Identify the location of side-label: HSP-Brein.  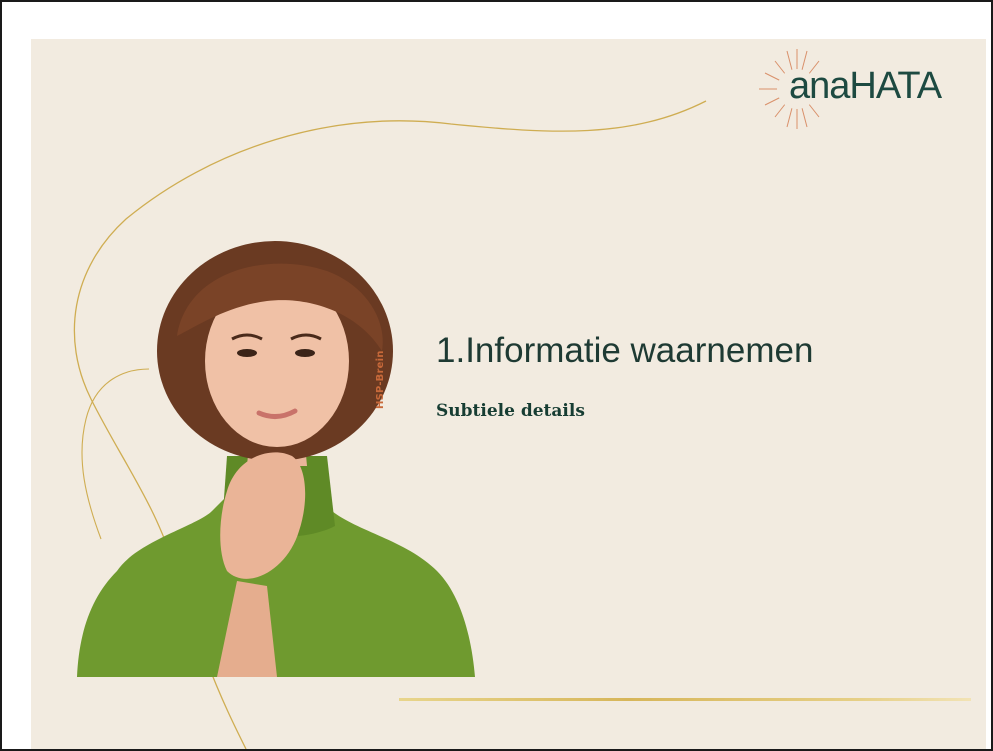
(380, 379).